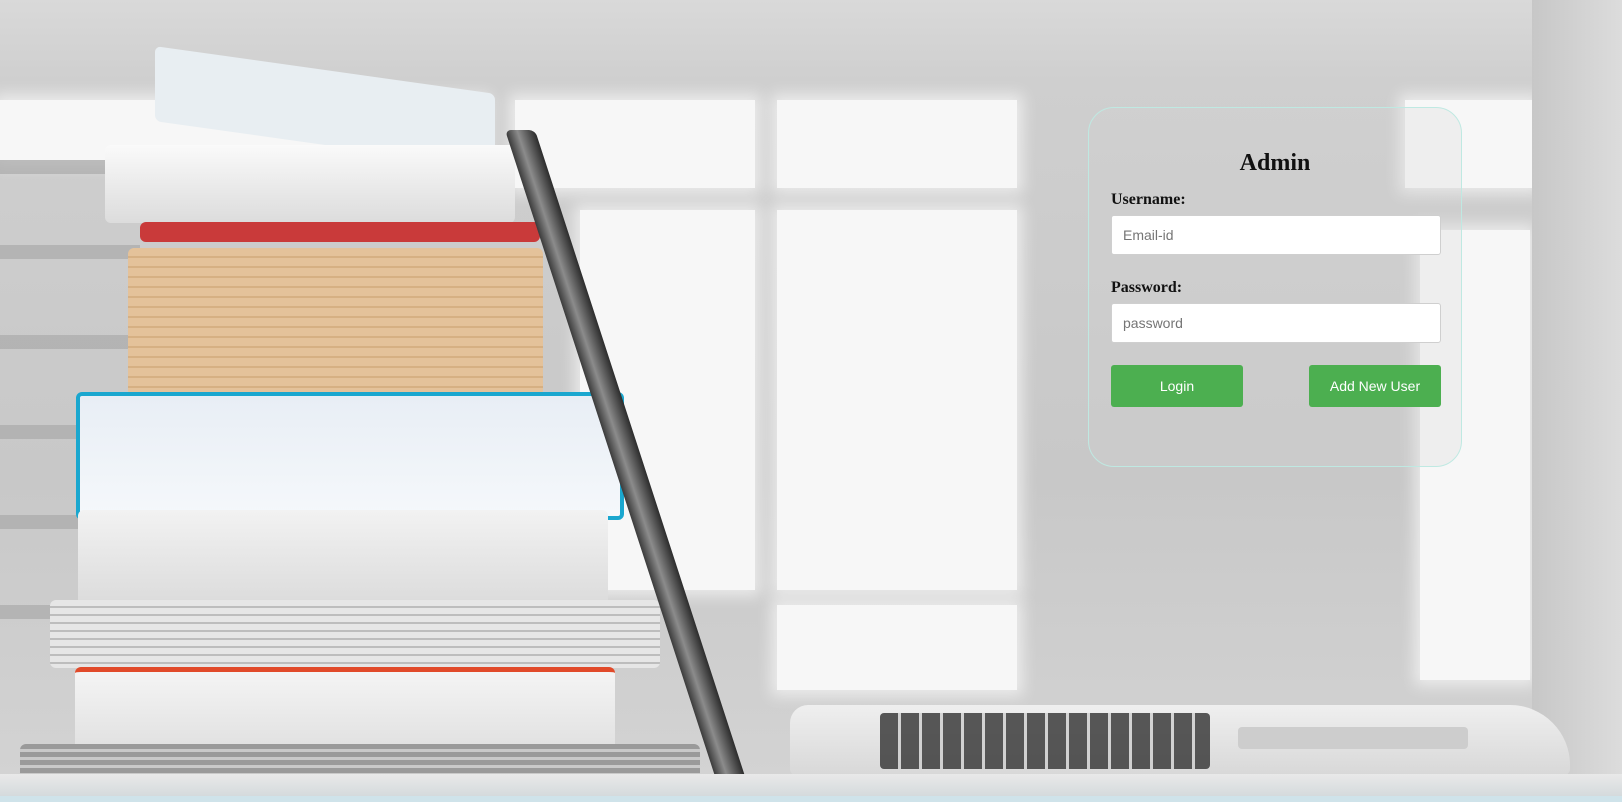 Image resolution: width=1622 pixels, height=802 pixels. I want to click on password-input, so click(1276, 323).